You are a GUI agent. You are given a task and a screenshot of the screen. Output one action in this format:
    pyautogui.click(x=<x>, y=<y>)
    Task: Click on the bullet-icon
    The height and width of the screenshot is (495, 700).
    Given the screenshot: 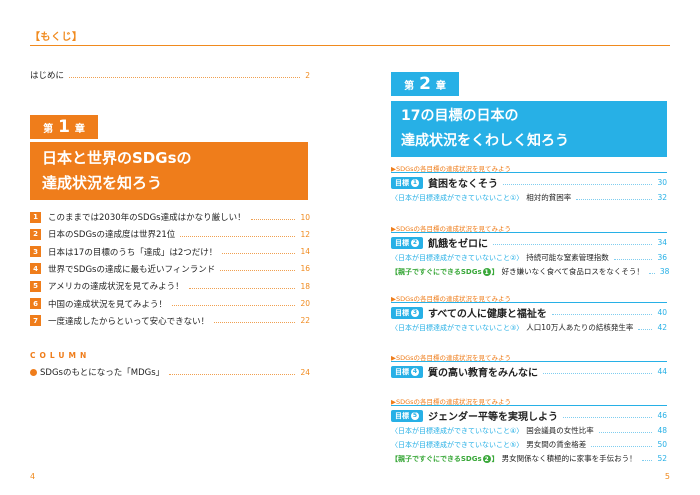 What is the action you would take?
    pyautogui.click(x=33, y=372)
    